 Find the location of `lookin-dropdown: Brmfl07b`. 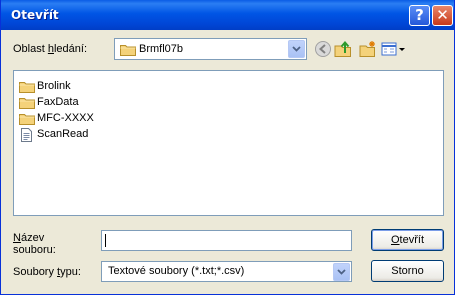

lookin-dropdown: Brmfl07b is located at coordinates (210, 49).